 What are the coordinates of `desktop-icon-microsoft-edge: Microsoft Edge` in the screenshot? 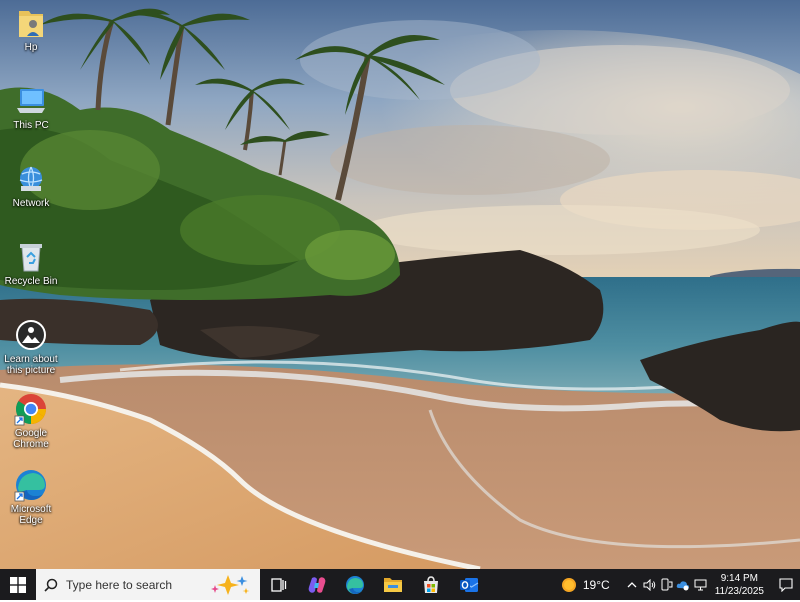 It's located at (31, 497).